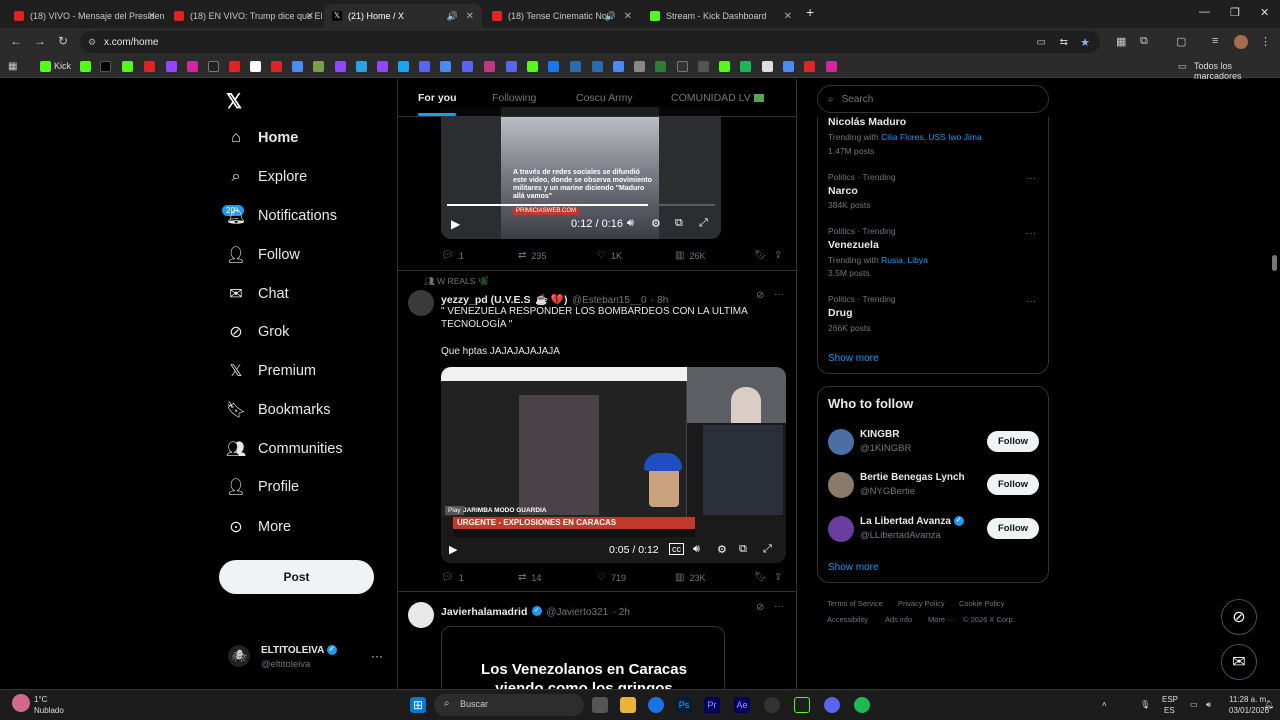 This screenshot has height=720, width=1280. What do you see at coordinates (843, 191) in the screenshot?
I see `trend-title: Narco` at bounding box center [843, 191].